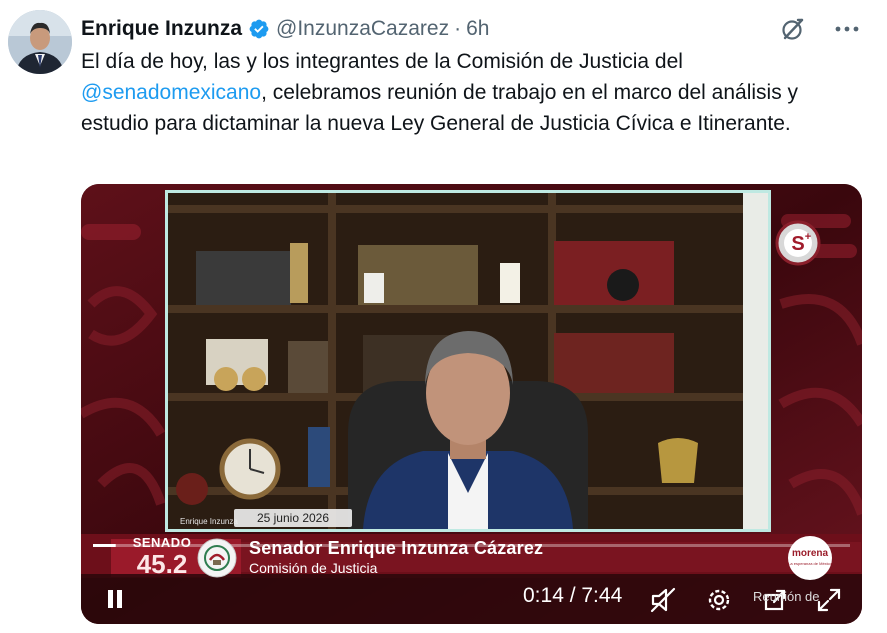  I want to click on grok-button, so click(793, 29).